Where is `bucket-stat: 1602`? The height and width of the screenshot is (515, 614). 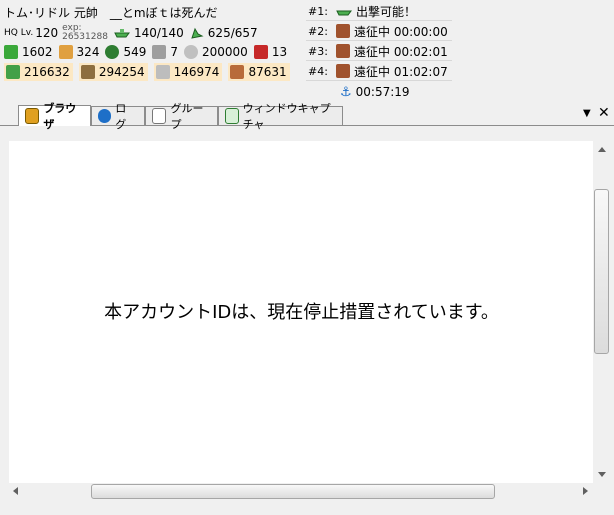 bucket-stat: 1602 is located at coordinates (28, 52).